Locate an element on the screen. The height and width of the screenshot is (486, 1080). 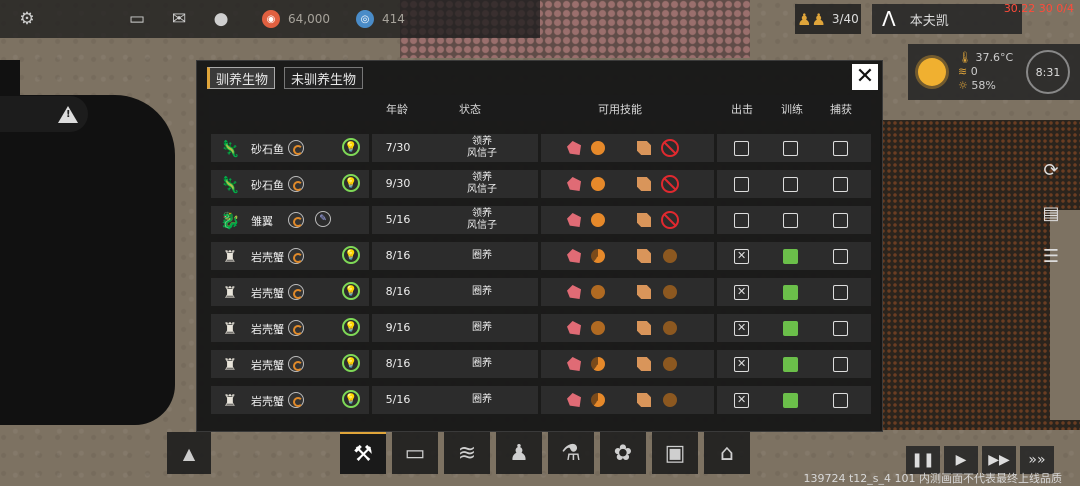
creature-row: ♜ 岩壳蟹 💡 9/16 圈养 is located at coordinates (541, 328).